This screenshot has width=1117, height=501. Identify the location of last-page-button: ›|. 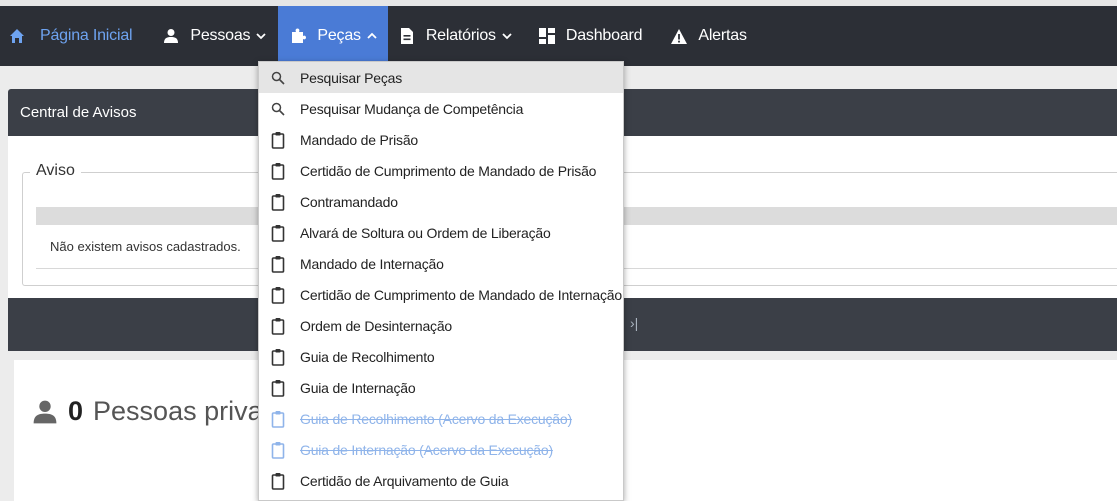
(634, 323).